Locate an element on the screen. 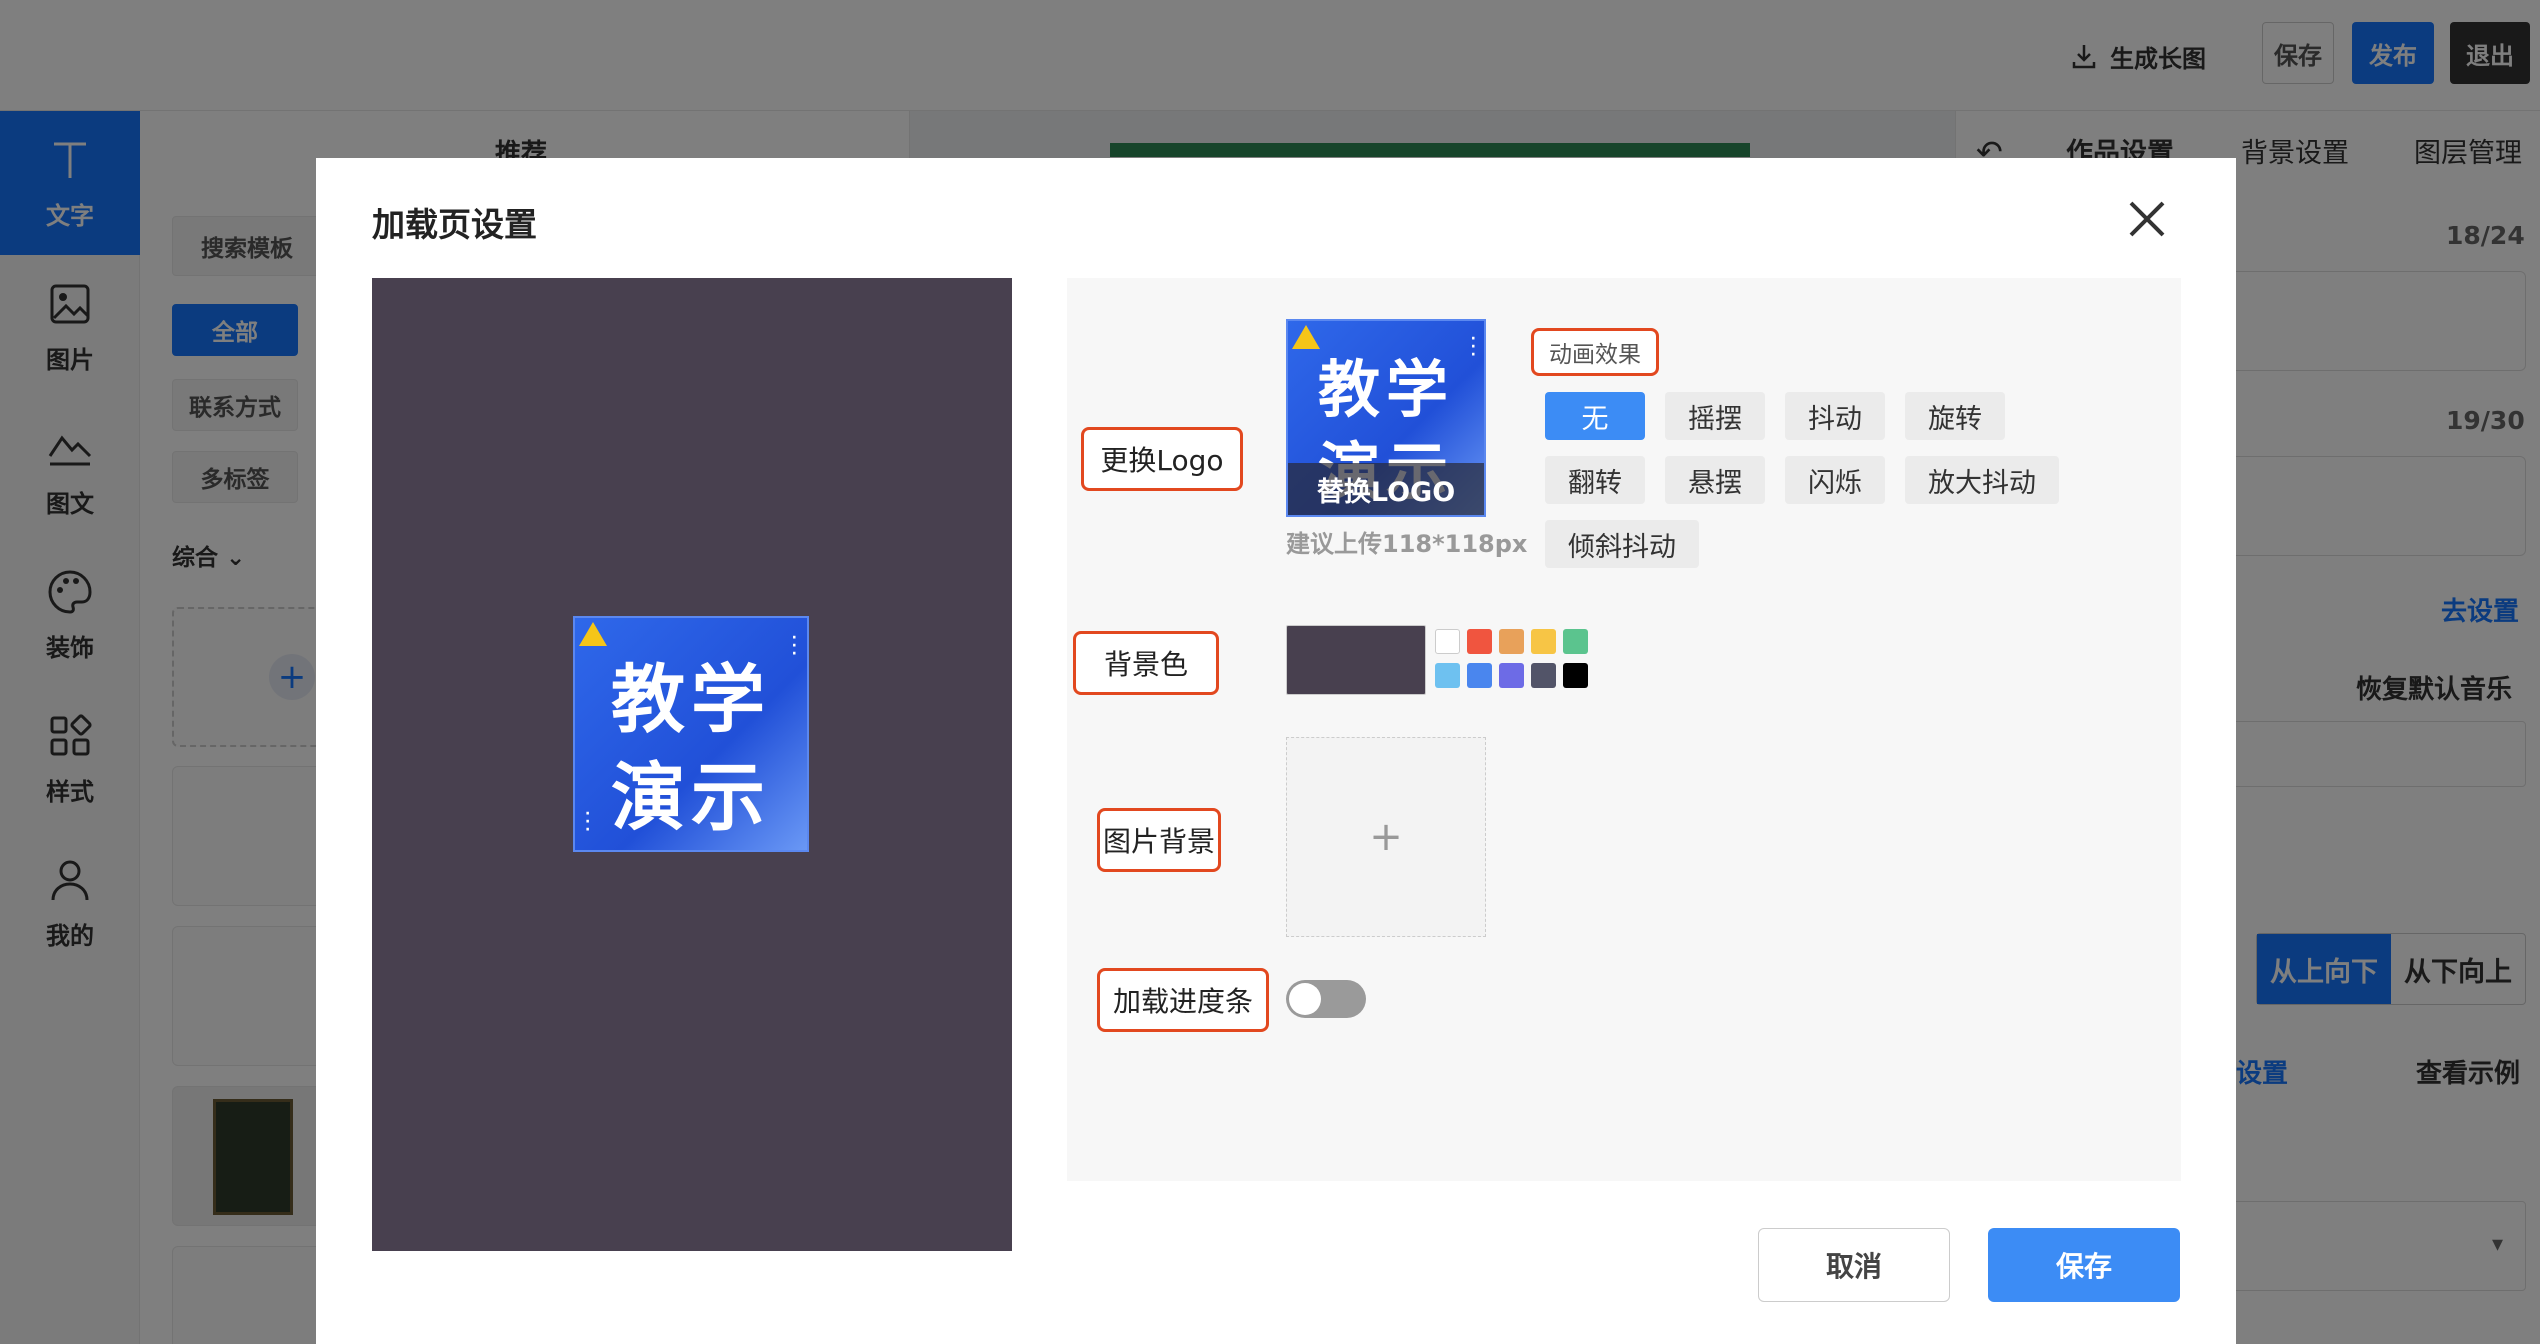  color-swatch-green is located at coordinates (1575, 641).